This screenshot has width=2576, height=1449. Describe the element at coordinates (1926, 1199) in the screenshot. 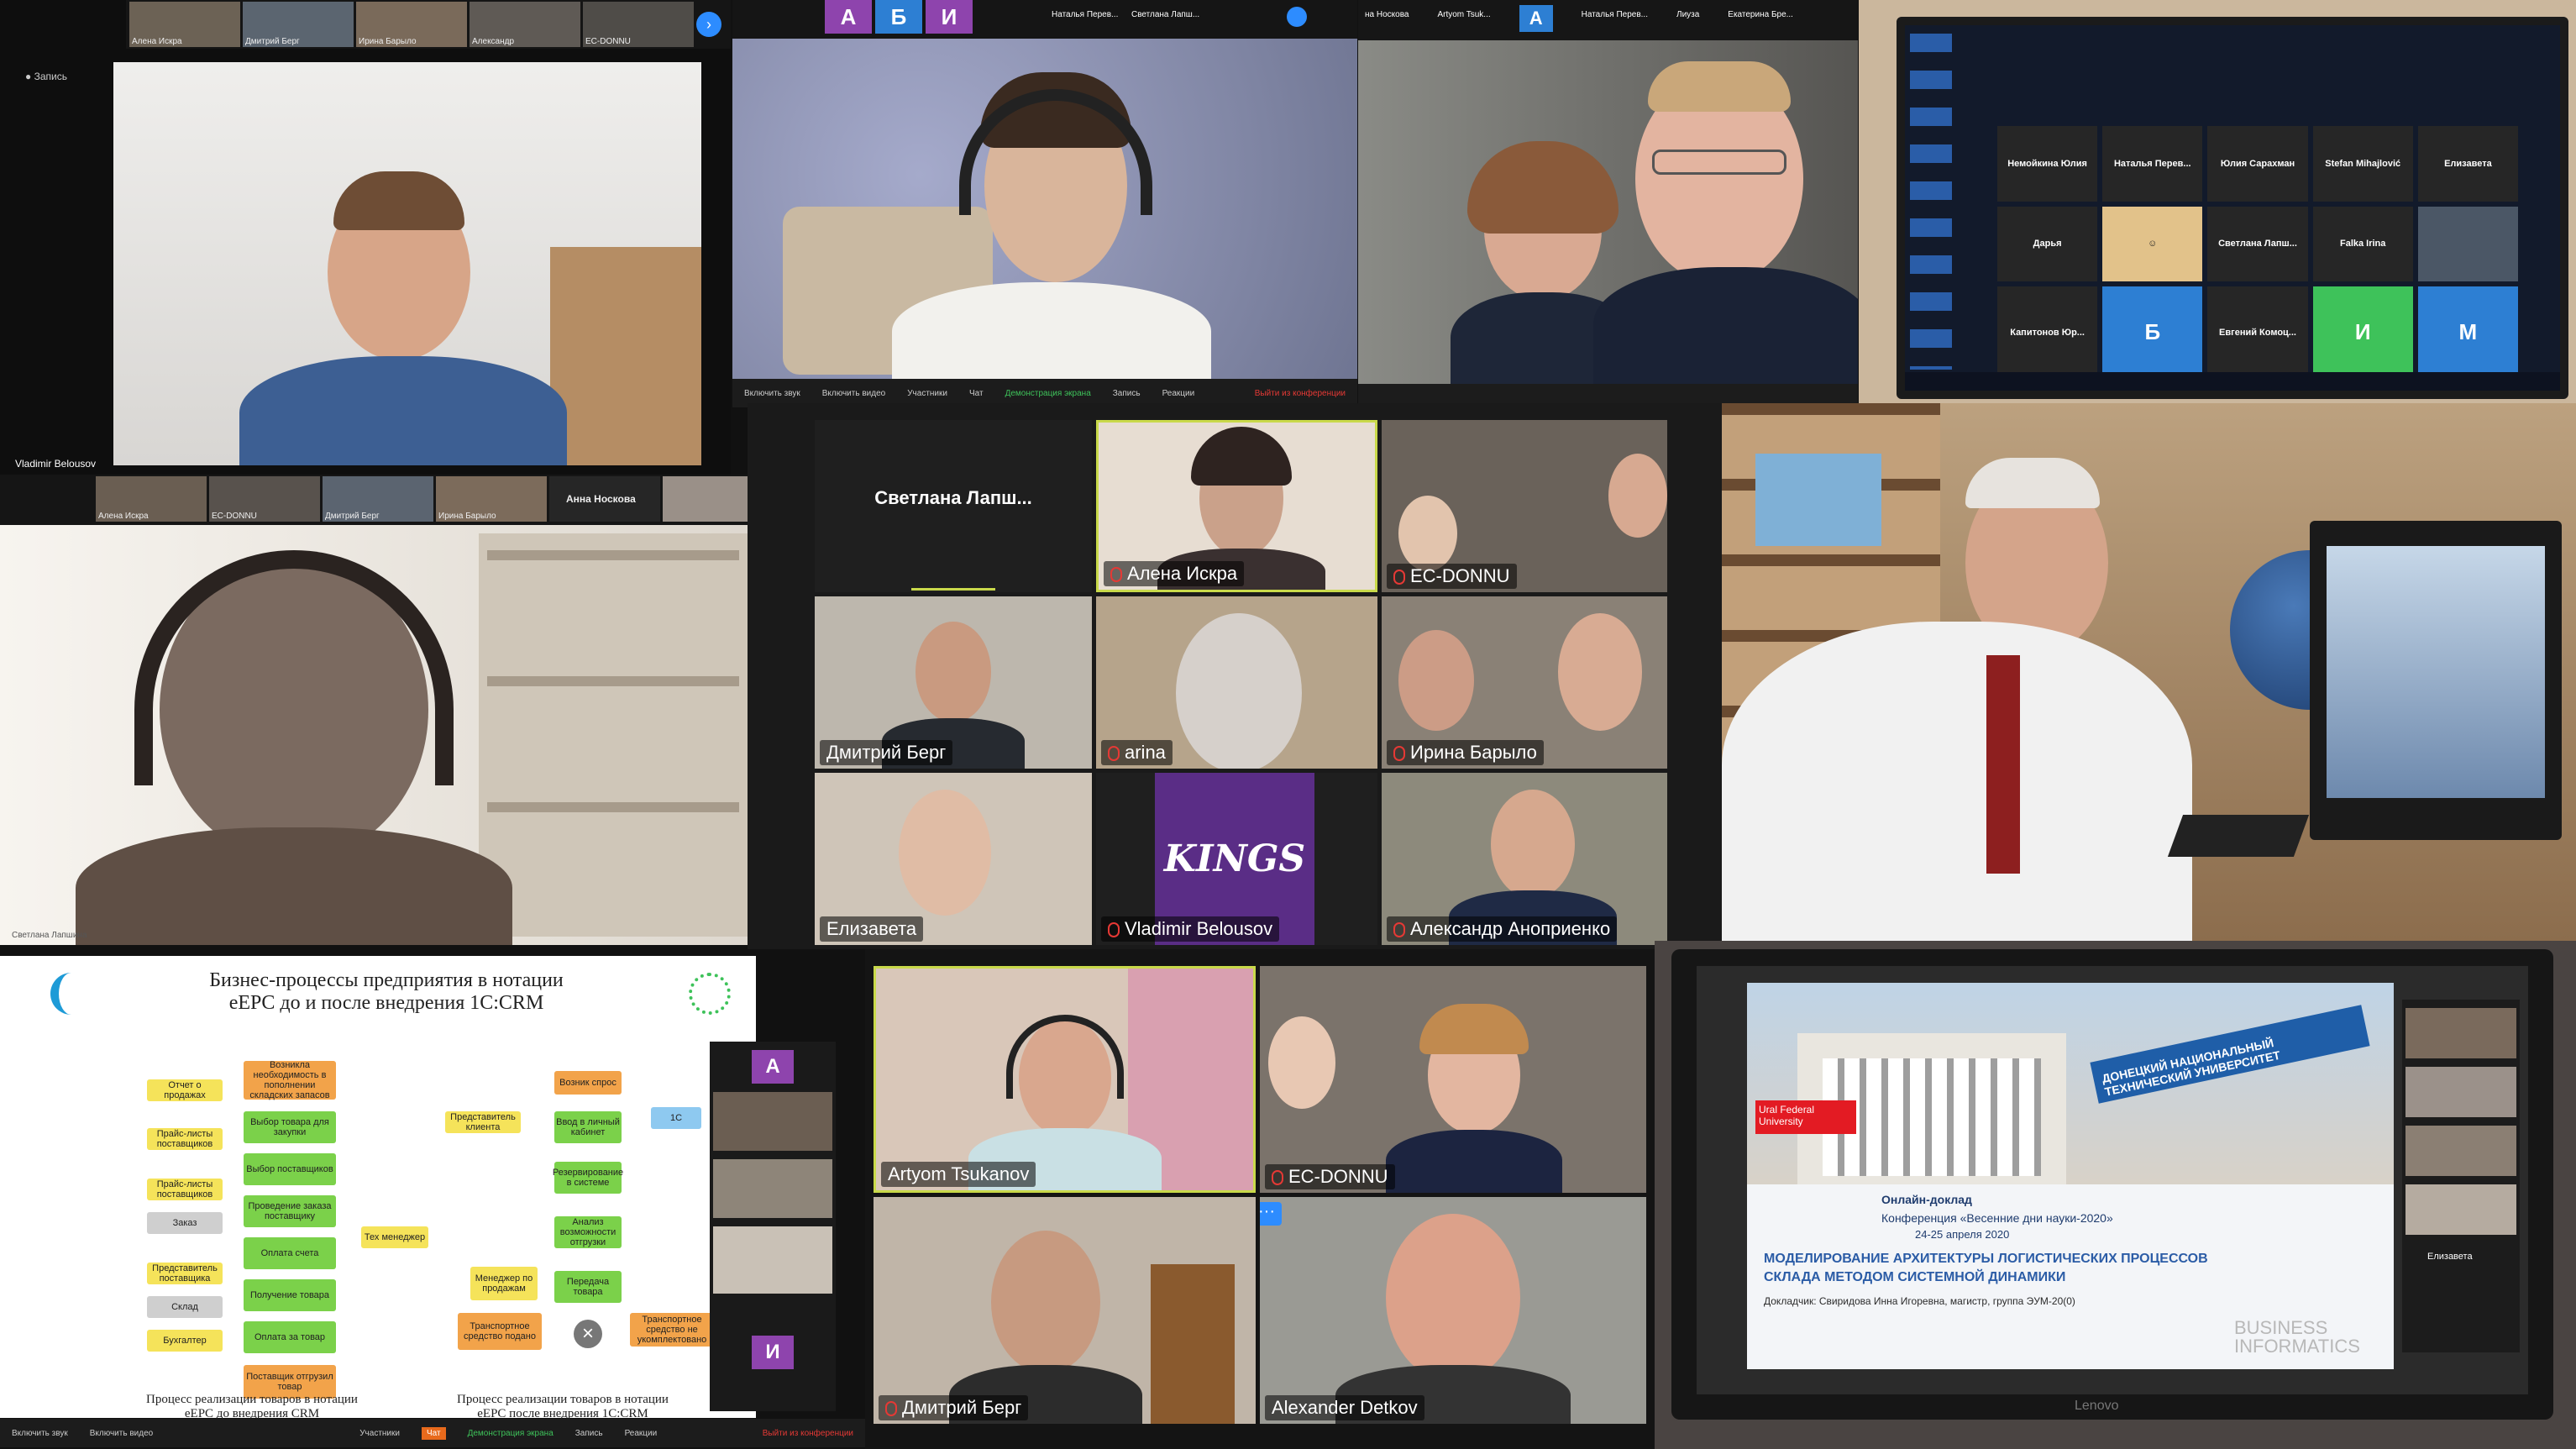

I see `online-label: Онлайн-доклад` at that location.